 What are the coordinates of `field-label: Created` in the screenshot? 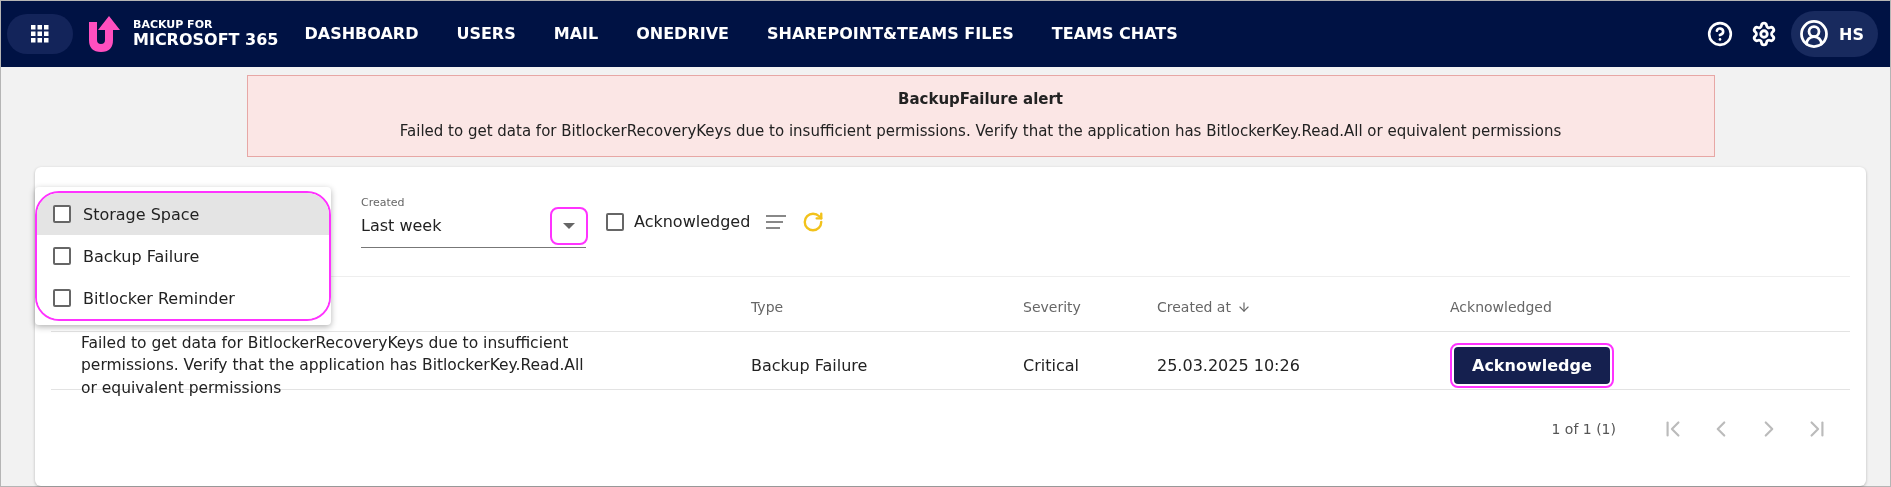 It's located at (383, 202).